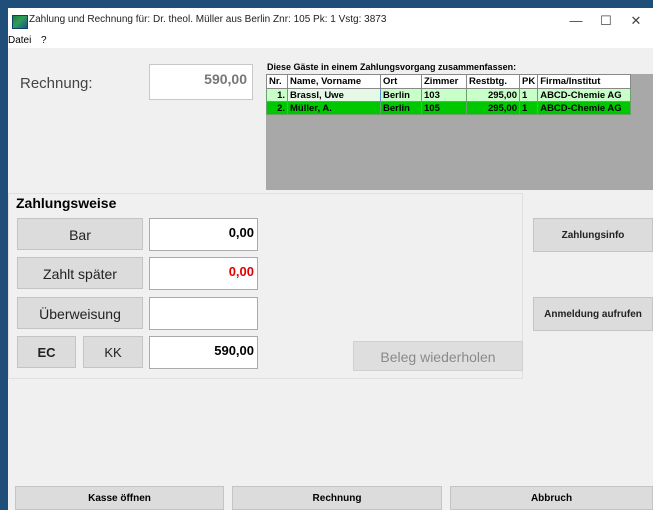  I want to click on column-header: Zimmer, so click(444, 81).